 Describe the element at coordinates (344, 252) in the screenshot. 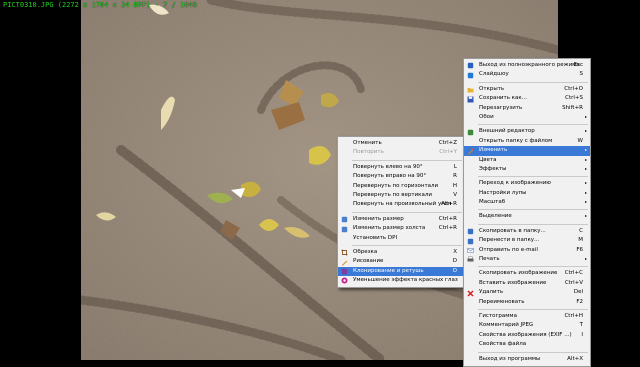

I see `crop-icon` at that location.